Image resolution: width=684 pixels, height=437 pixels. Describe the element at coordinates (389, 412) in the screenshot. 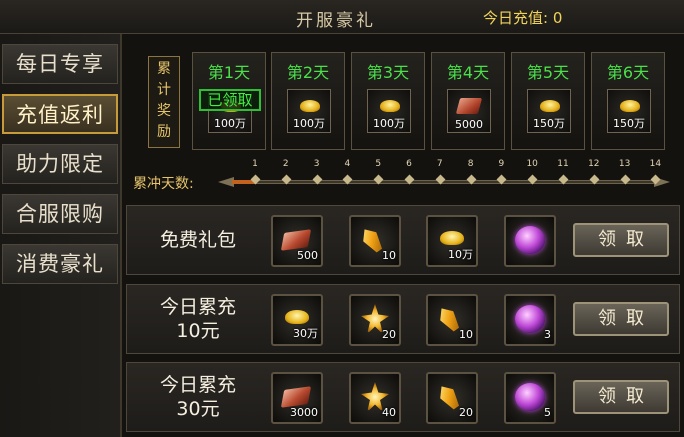

I see `item-count: 40` at that location.